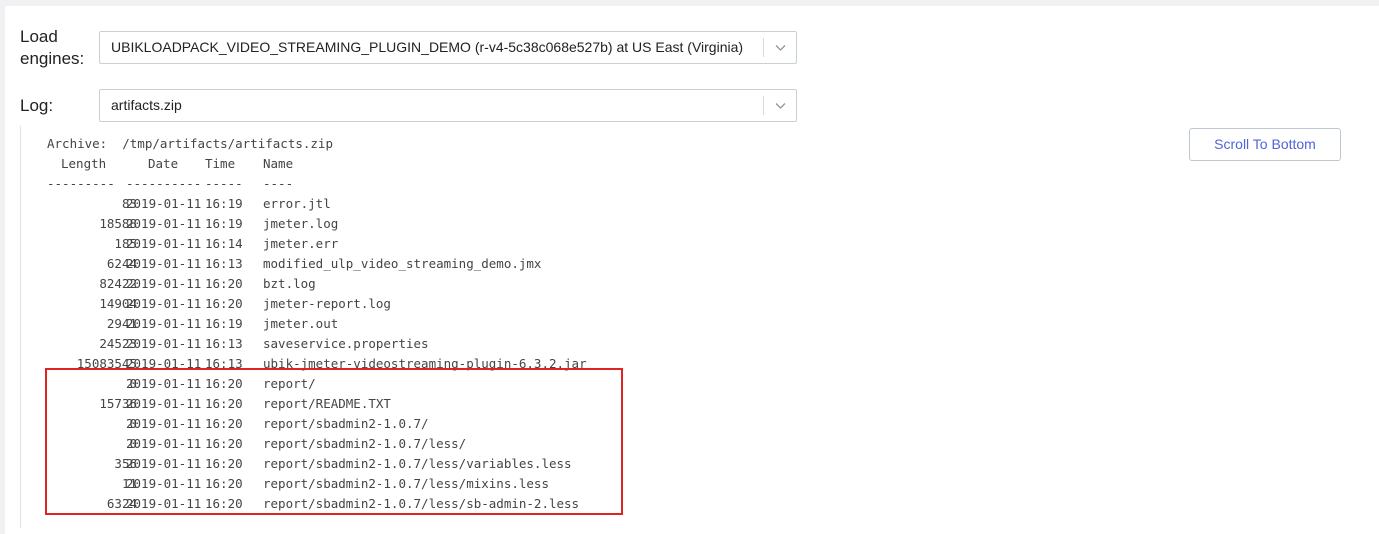 The image size is (1379, 534). I want to click on row-name: modified_ulp_video_streaming_demo.jmx, so click(402, 263).